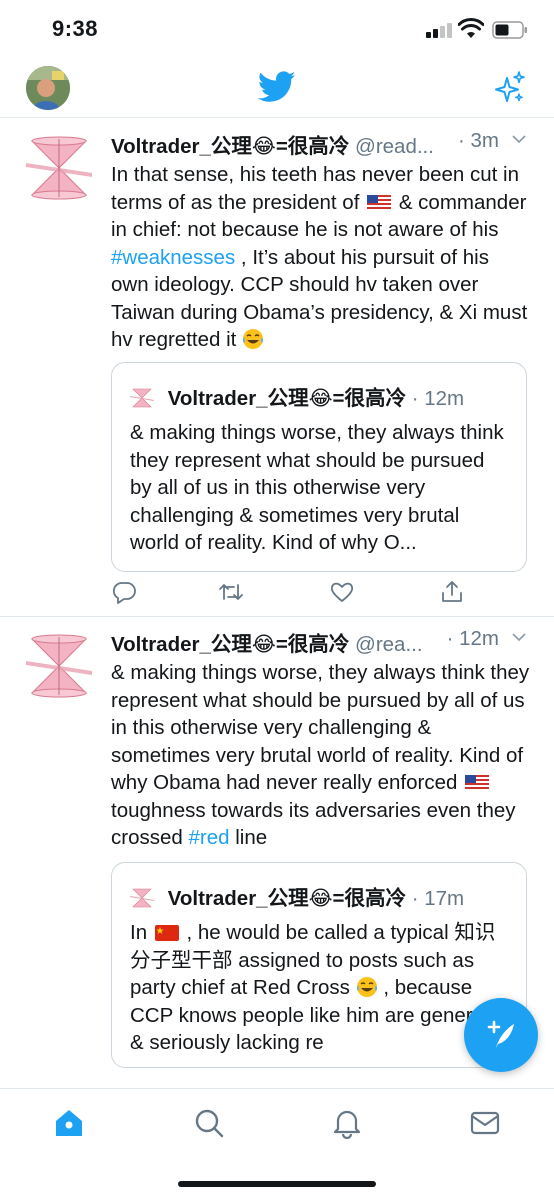  Describe the element at coordinates (173, 257) in the screenshot. I see `hashtag-link: #weaknesses` at that location.